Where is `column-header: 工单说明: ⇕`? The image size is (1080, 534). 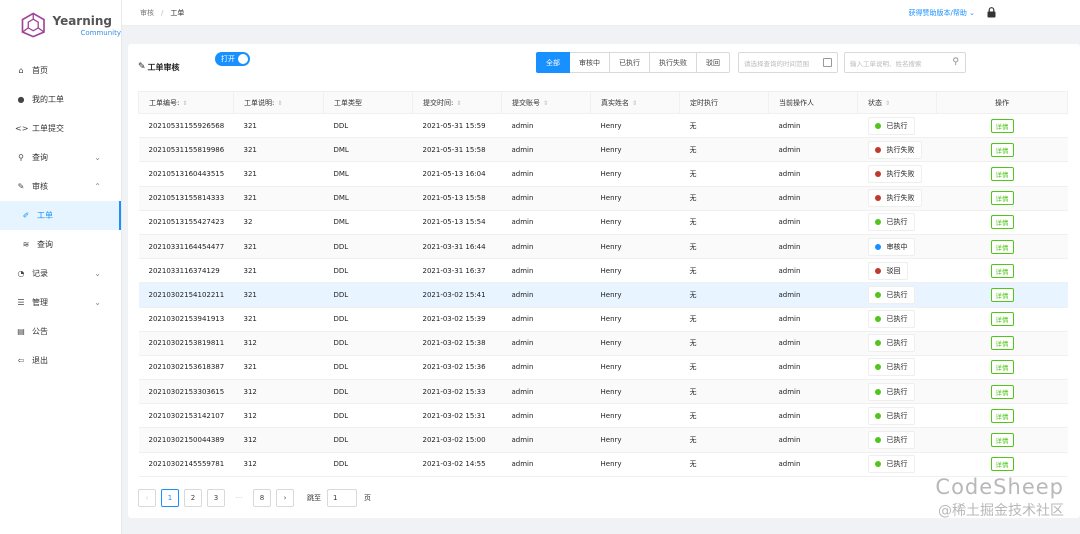
column-header: 工单说明: ⇕ is located at coordinates (278, 102).